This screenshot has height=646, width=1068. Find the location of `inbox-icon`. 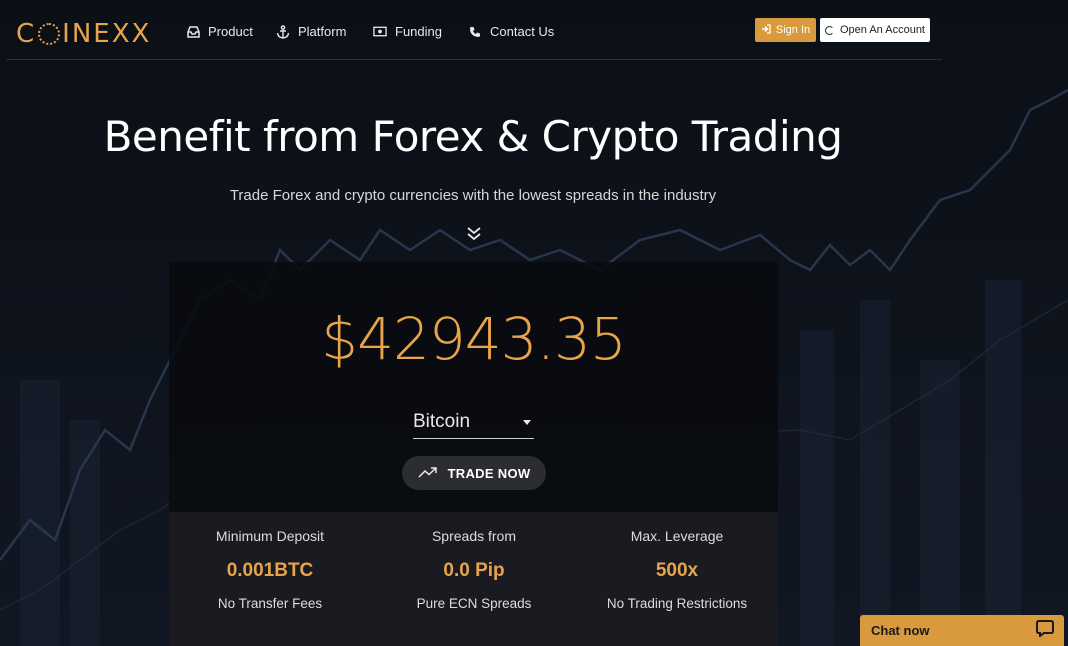

inbox-icon is located at coordinates (193, 32).